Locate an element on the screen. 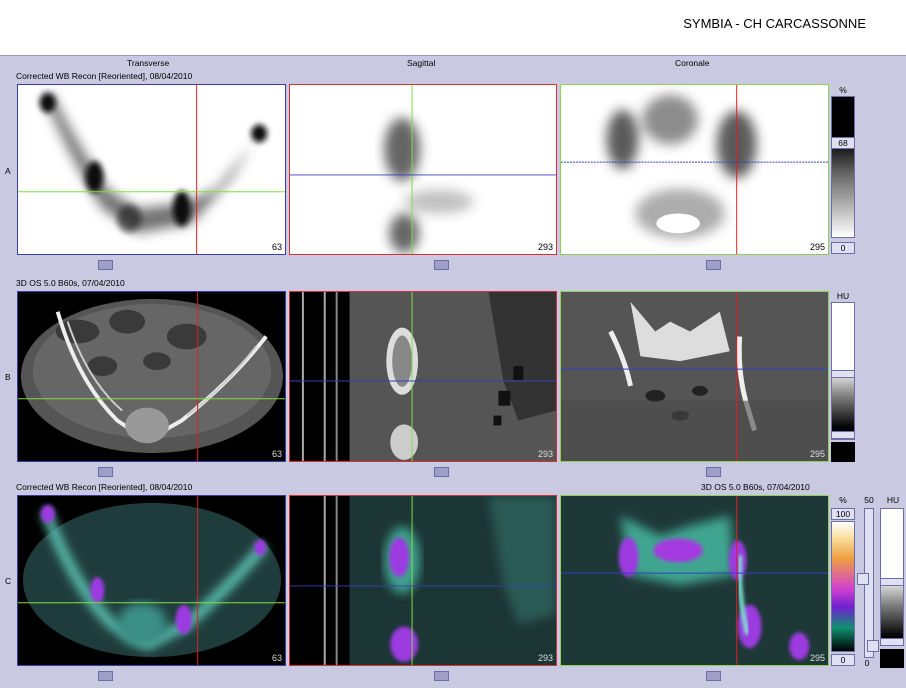 This screenshot has height=688, width=906. ct-window-bottom-handle is located at coordinates (892, 642).